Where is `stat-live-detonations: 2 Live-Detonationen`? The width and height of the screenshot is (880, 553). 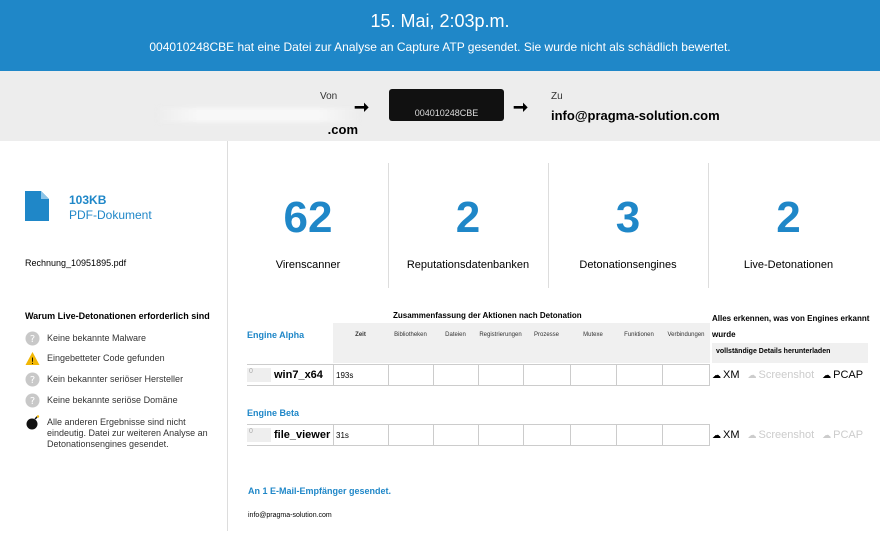 stat-live-detonations: 2 Live-Detonationen is located at coordinates (788, 232).